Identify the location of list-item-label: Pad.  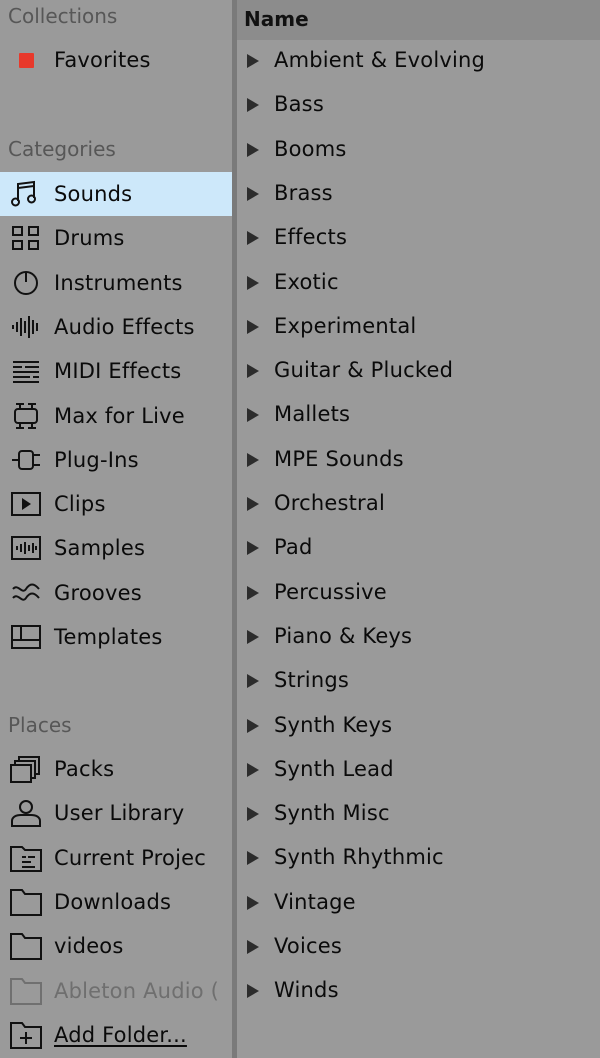
(293, 547).